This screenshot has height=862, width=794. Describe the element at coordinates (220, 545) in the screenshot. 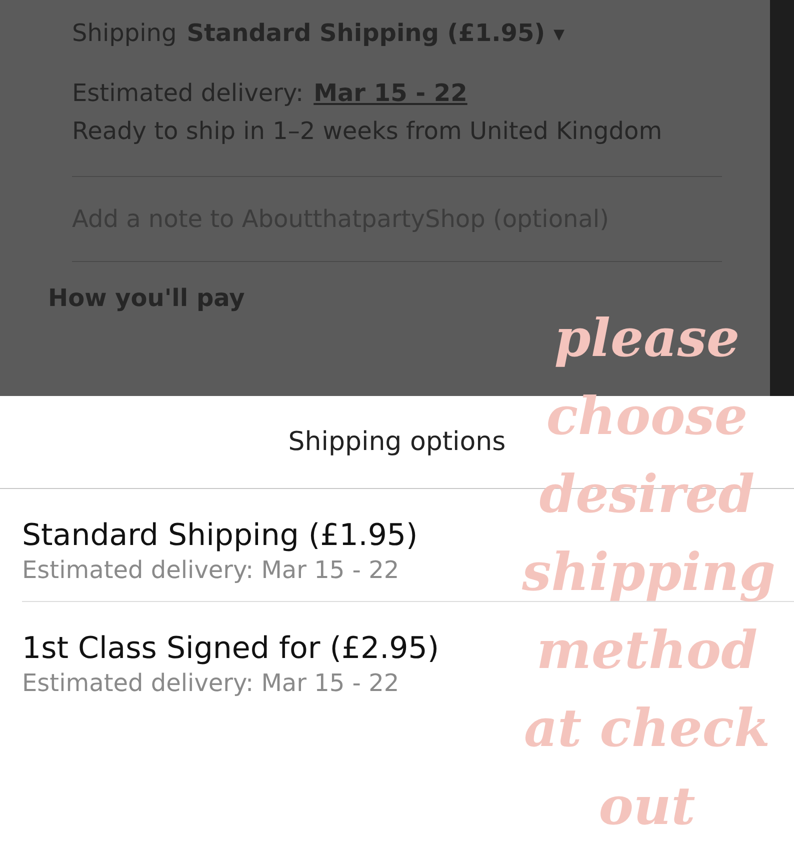

I see `shipping-option: Standard Shipping (£1.95) Estimated delivery: Mar 15 - 22` at that location.